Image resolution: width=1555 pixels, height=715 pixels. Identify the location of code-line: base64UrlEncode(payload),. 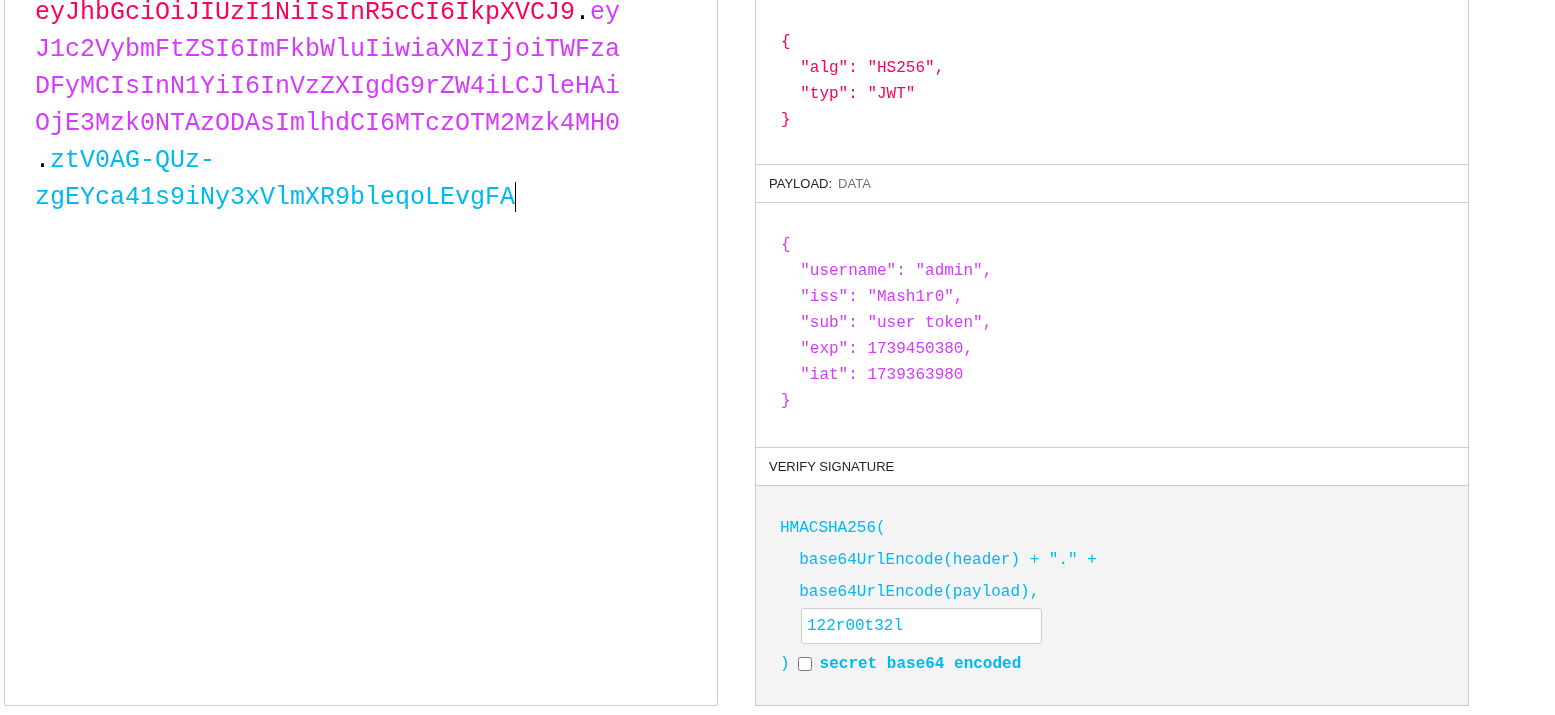
(919, 592).